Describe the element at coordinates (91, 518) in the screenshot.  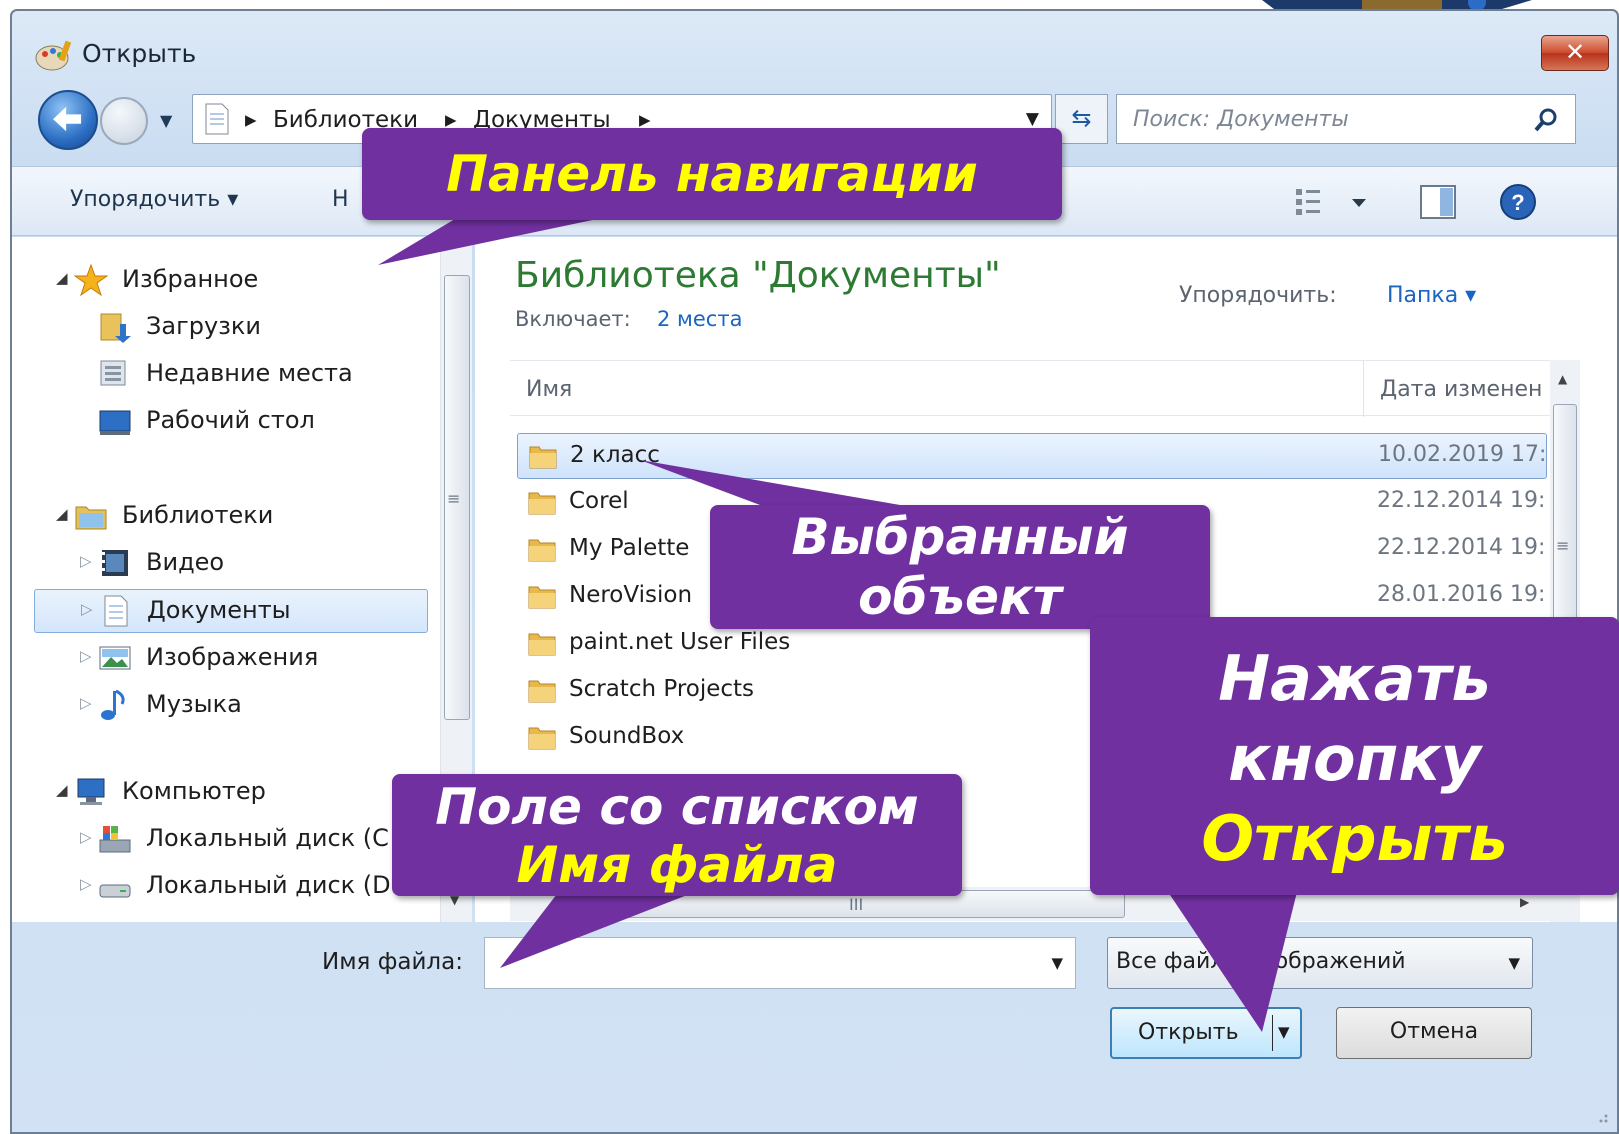
I see `libraries-icon` at that location.